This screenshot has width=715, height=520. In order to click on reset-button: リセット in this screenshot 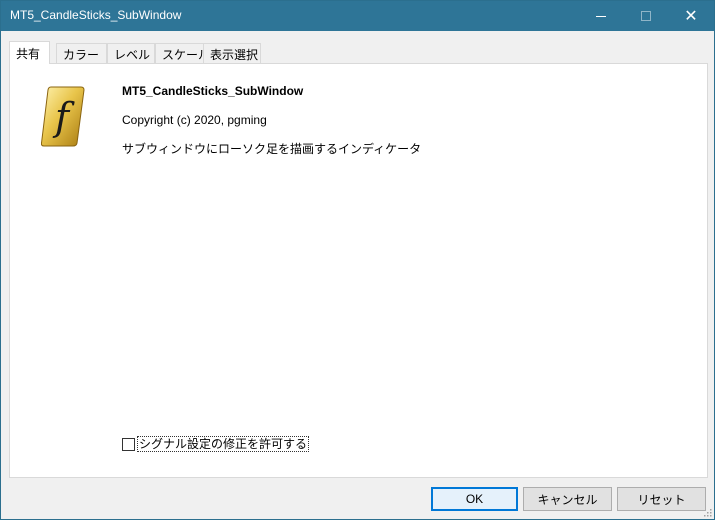, I will do `click(661, 499)`.